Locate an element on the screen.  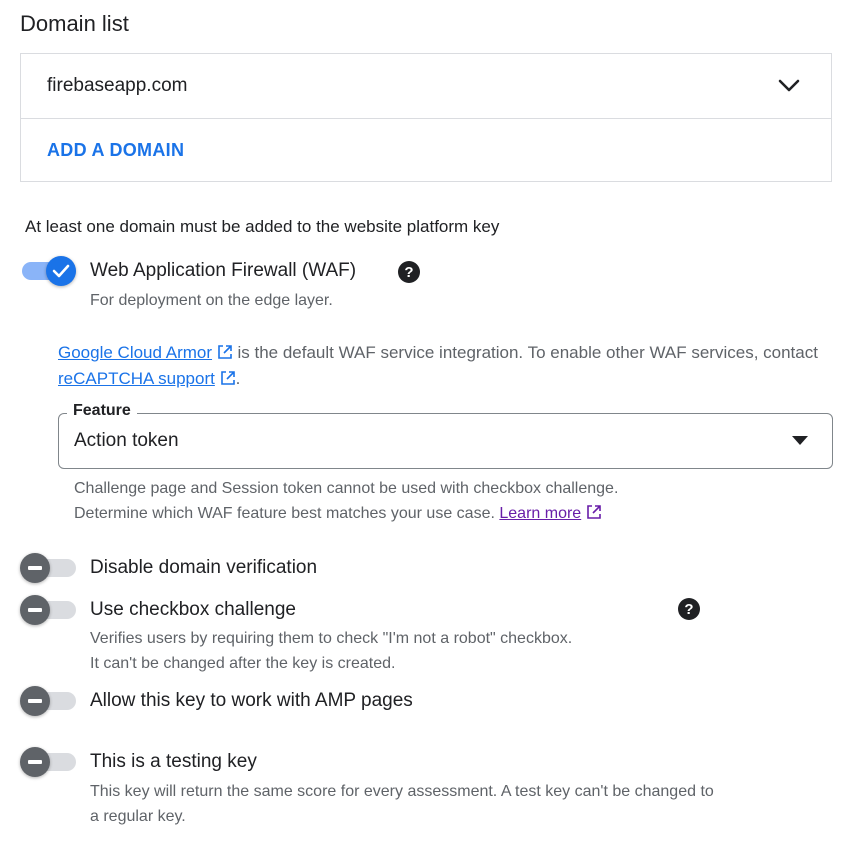
waf-label: Web Application Firewall (WAF) is located at coordinates (223, 270).